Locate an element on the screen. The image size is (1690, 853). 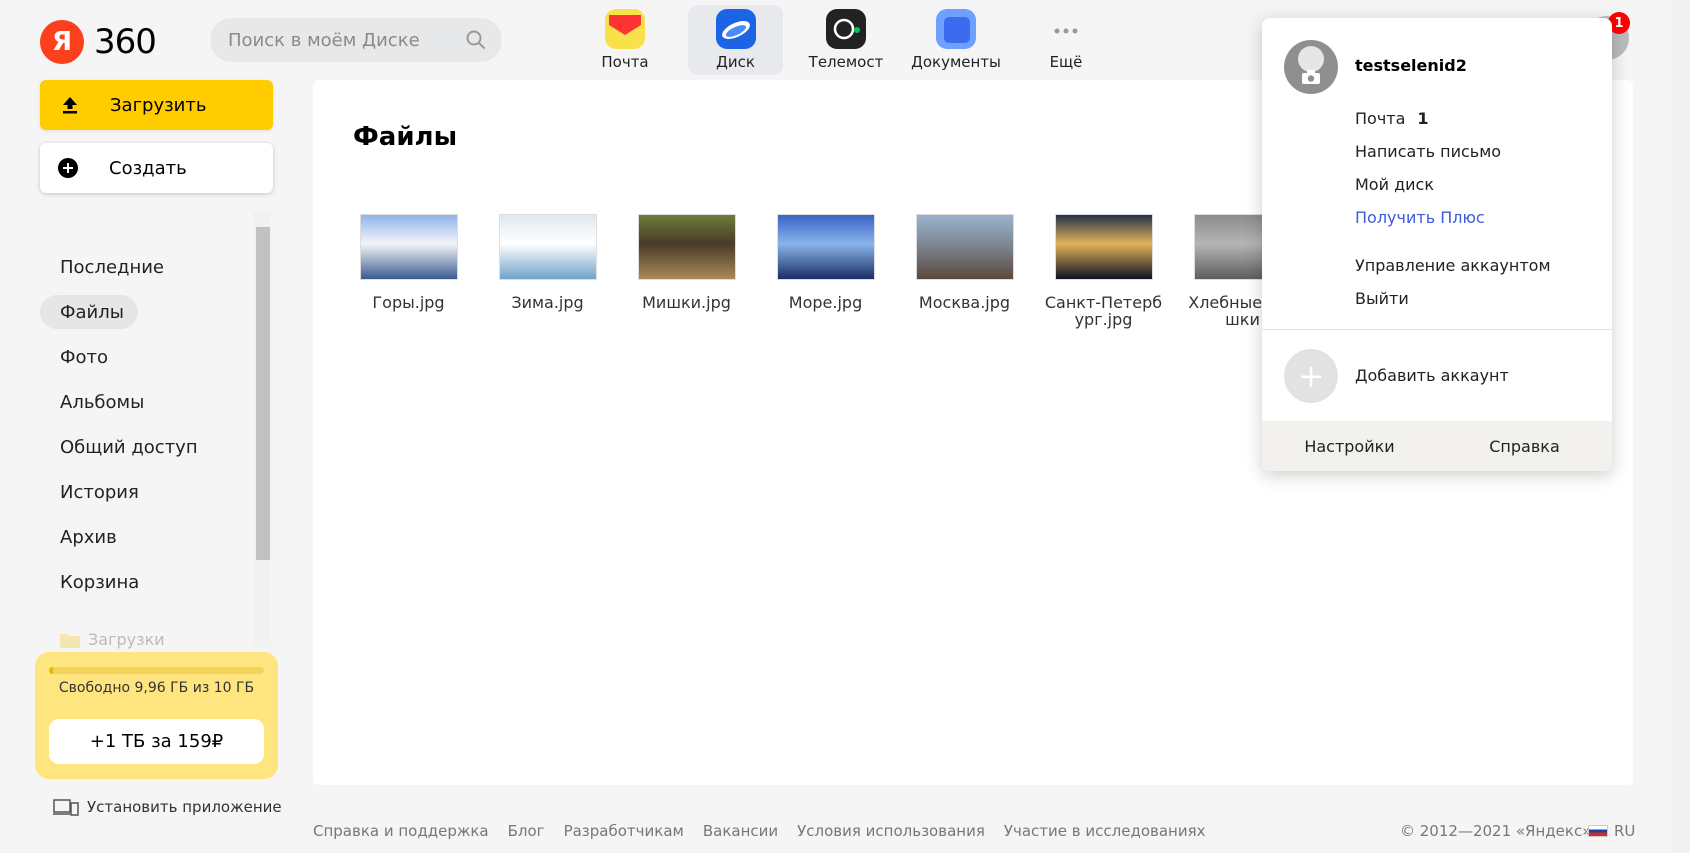
more-icon is located at coordinates (1066, 29).